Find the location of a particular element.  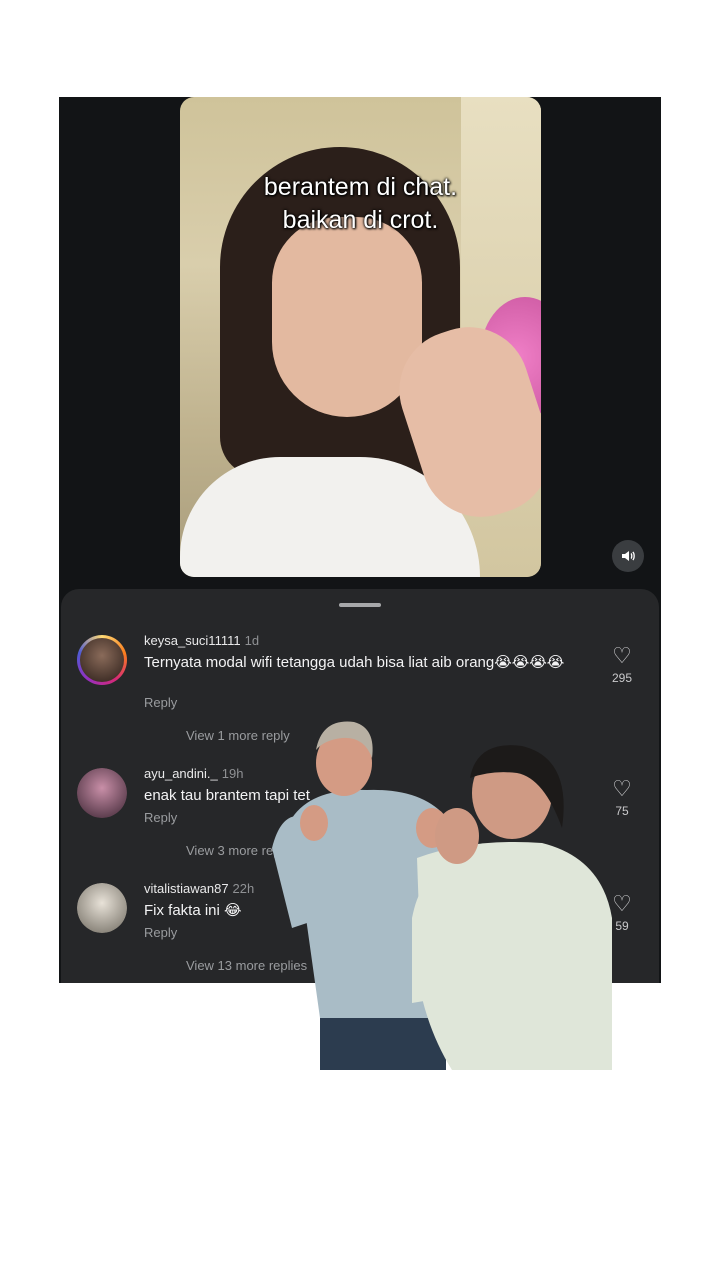

comment-username: vitalistiawan87 is located at coordinates (186, 888).